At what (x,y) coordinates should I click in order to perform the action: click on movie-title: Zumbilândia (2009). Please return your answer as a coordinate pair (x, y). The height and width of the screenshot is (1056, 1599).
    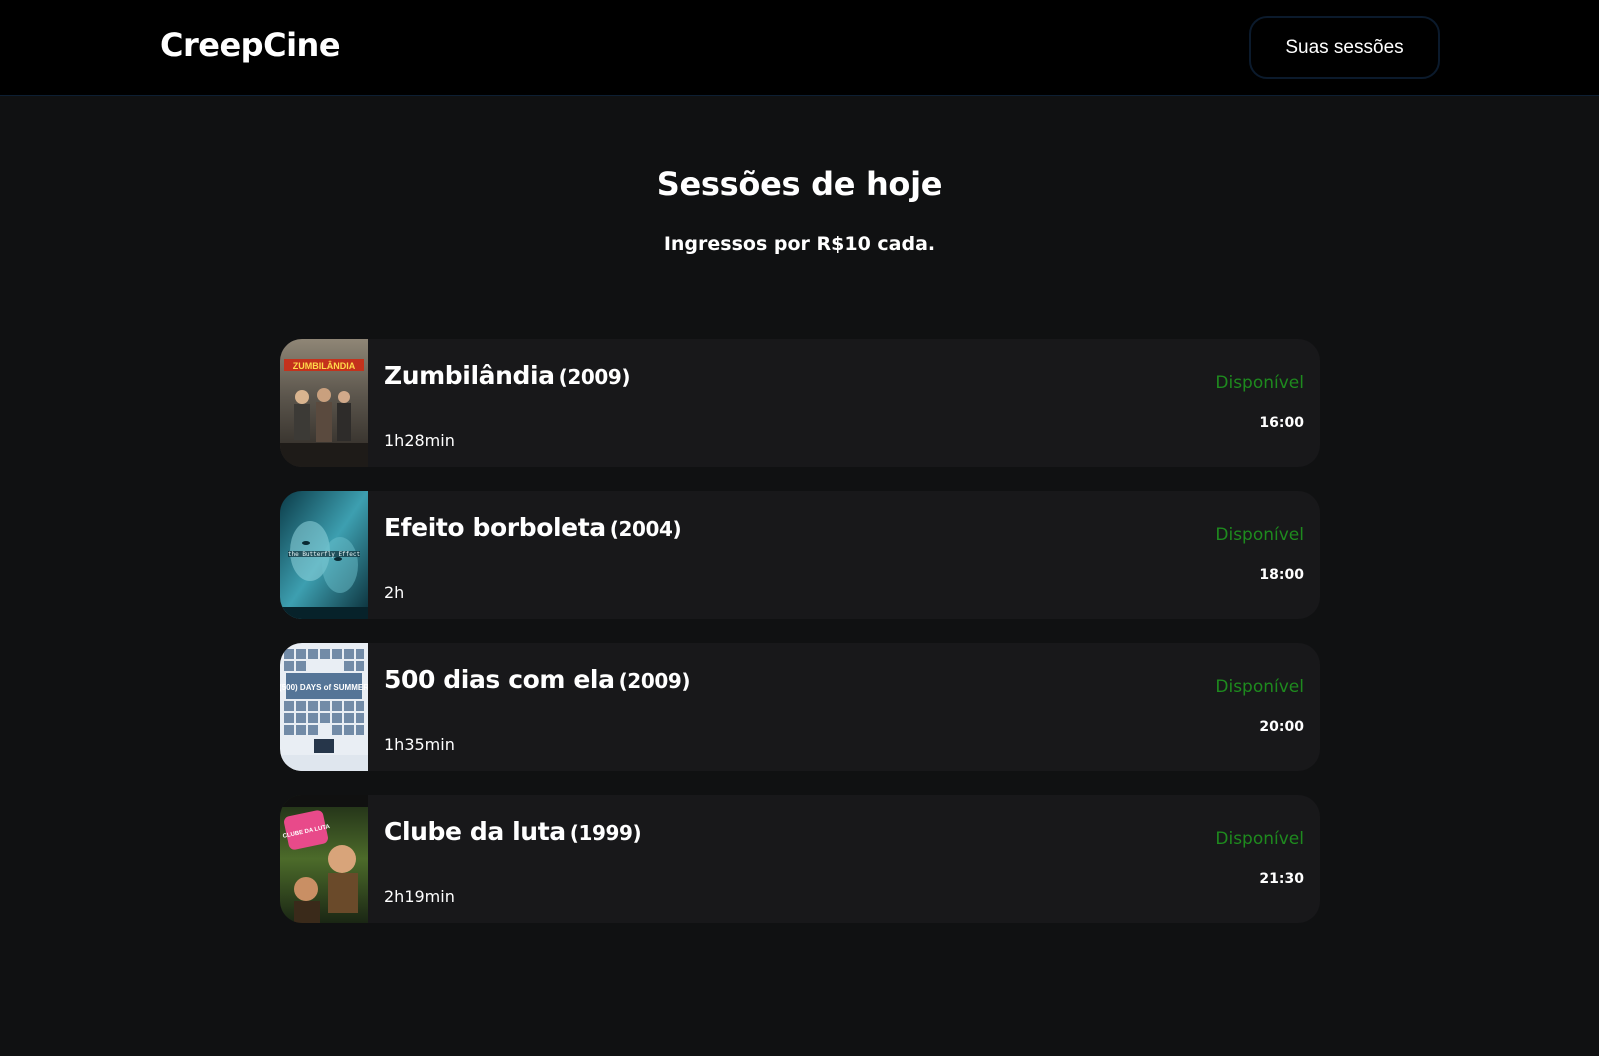
    Looking at the image, I should click on (507, 375).